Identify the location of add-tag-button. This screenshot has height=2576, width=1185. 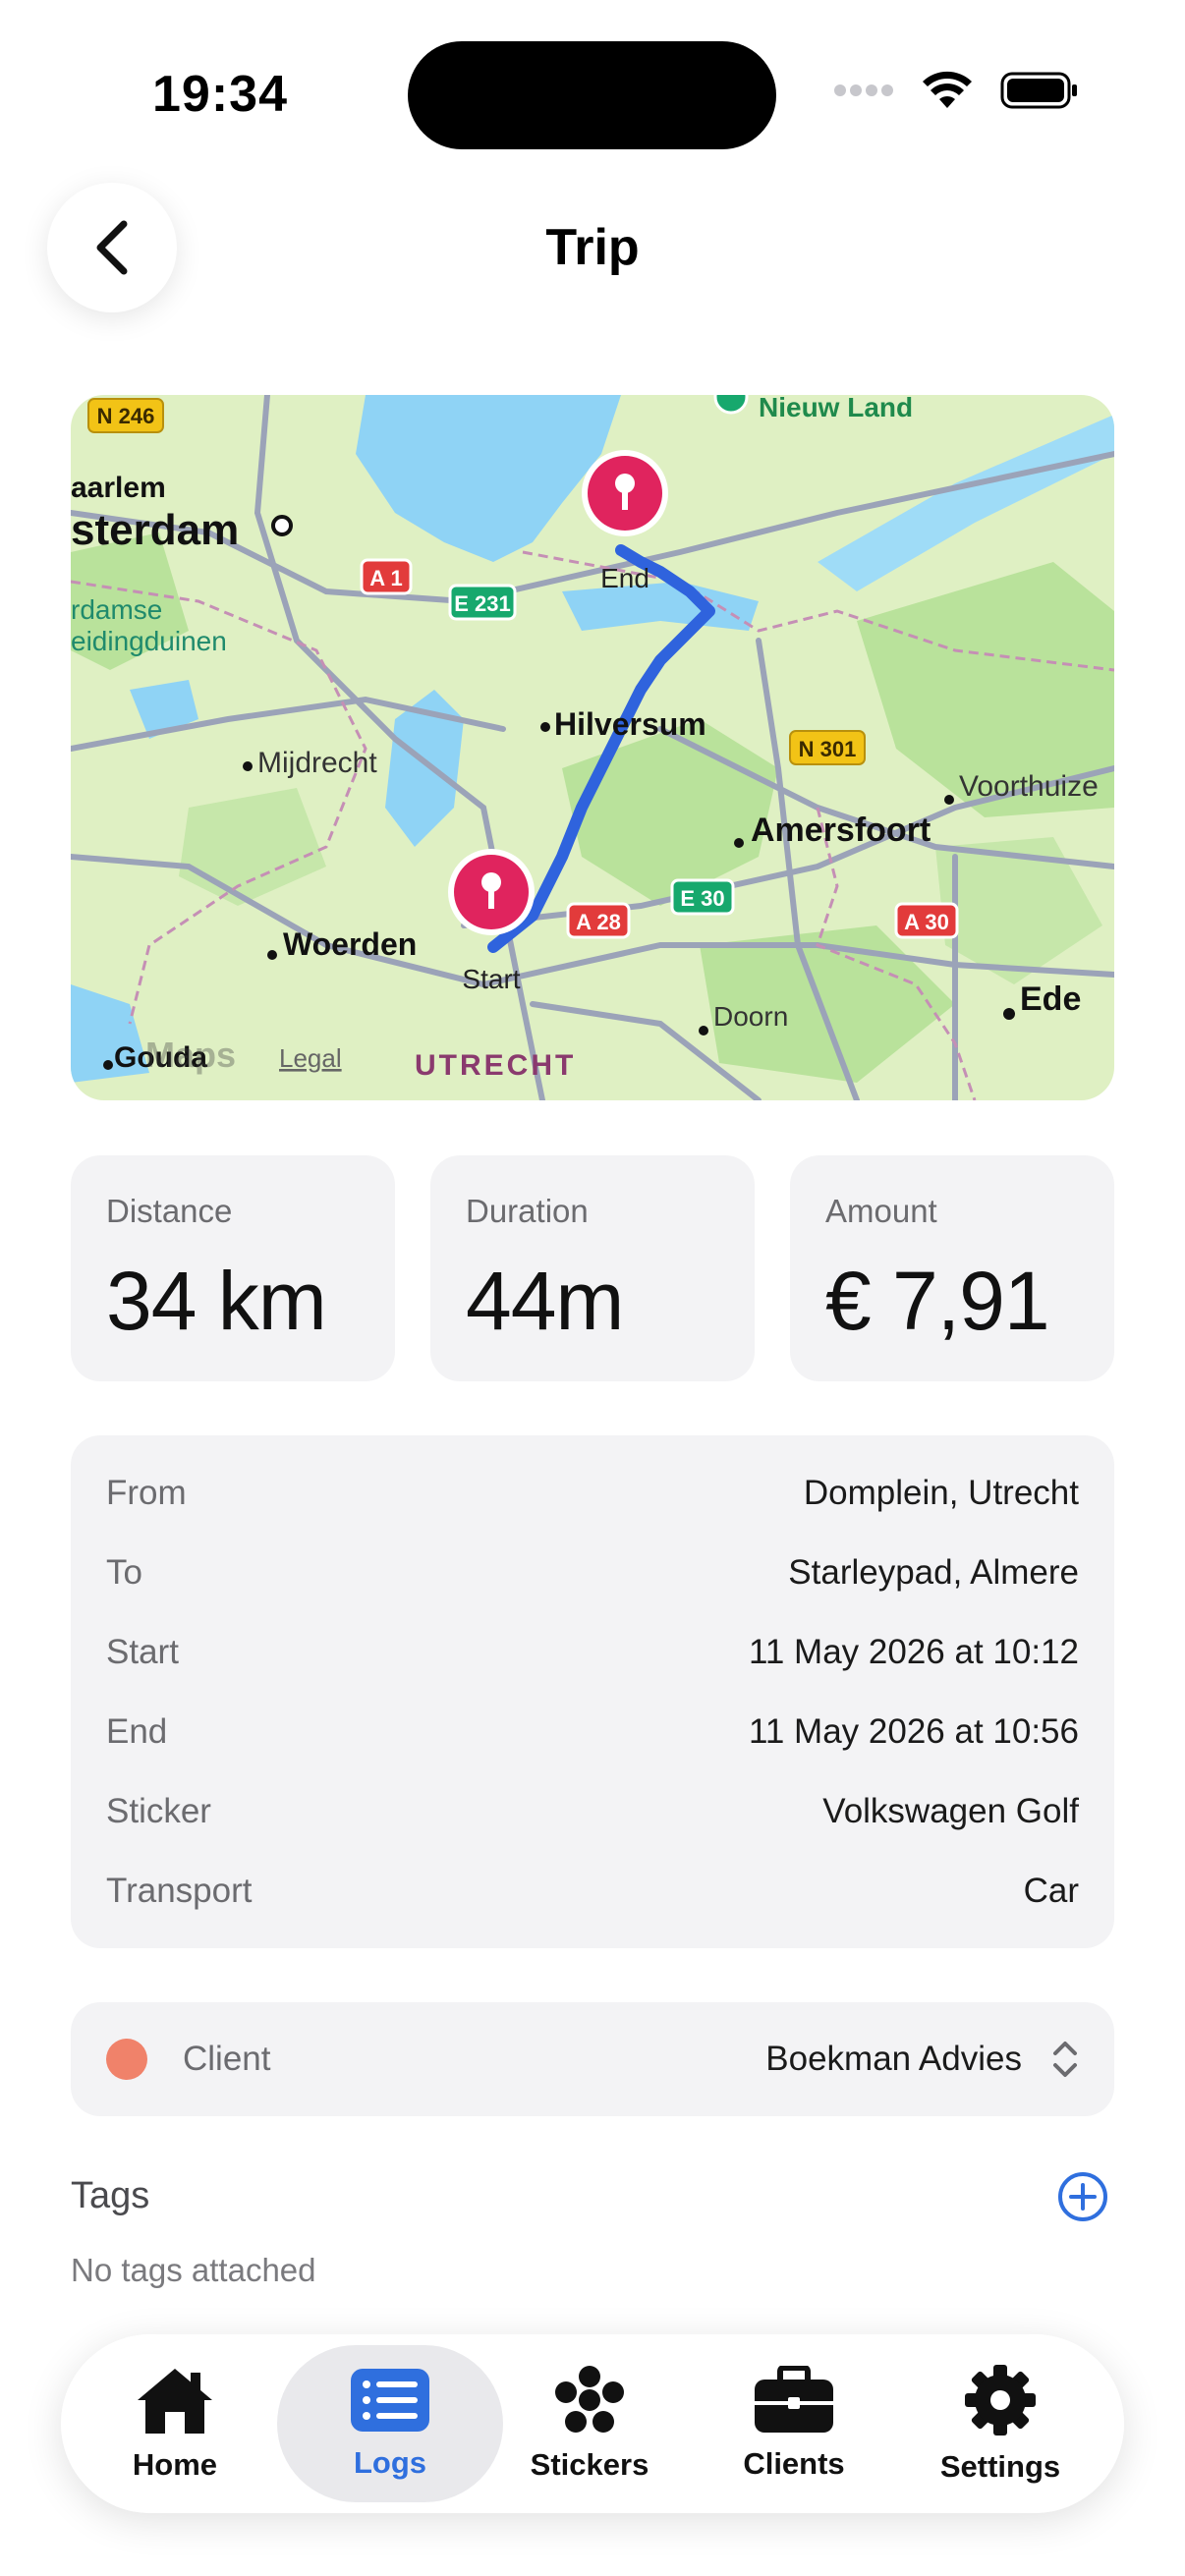
(1083, 2196).